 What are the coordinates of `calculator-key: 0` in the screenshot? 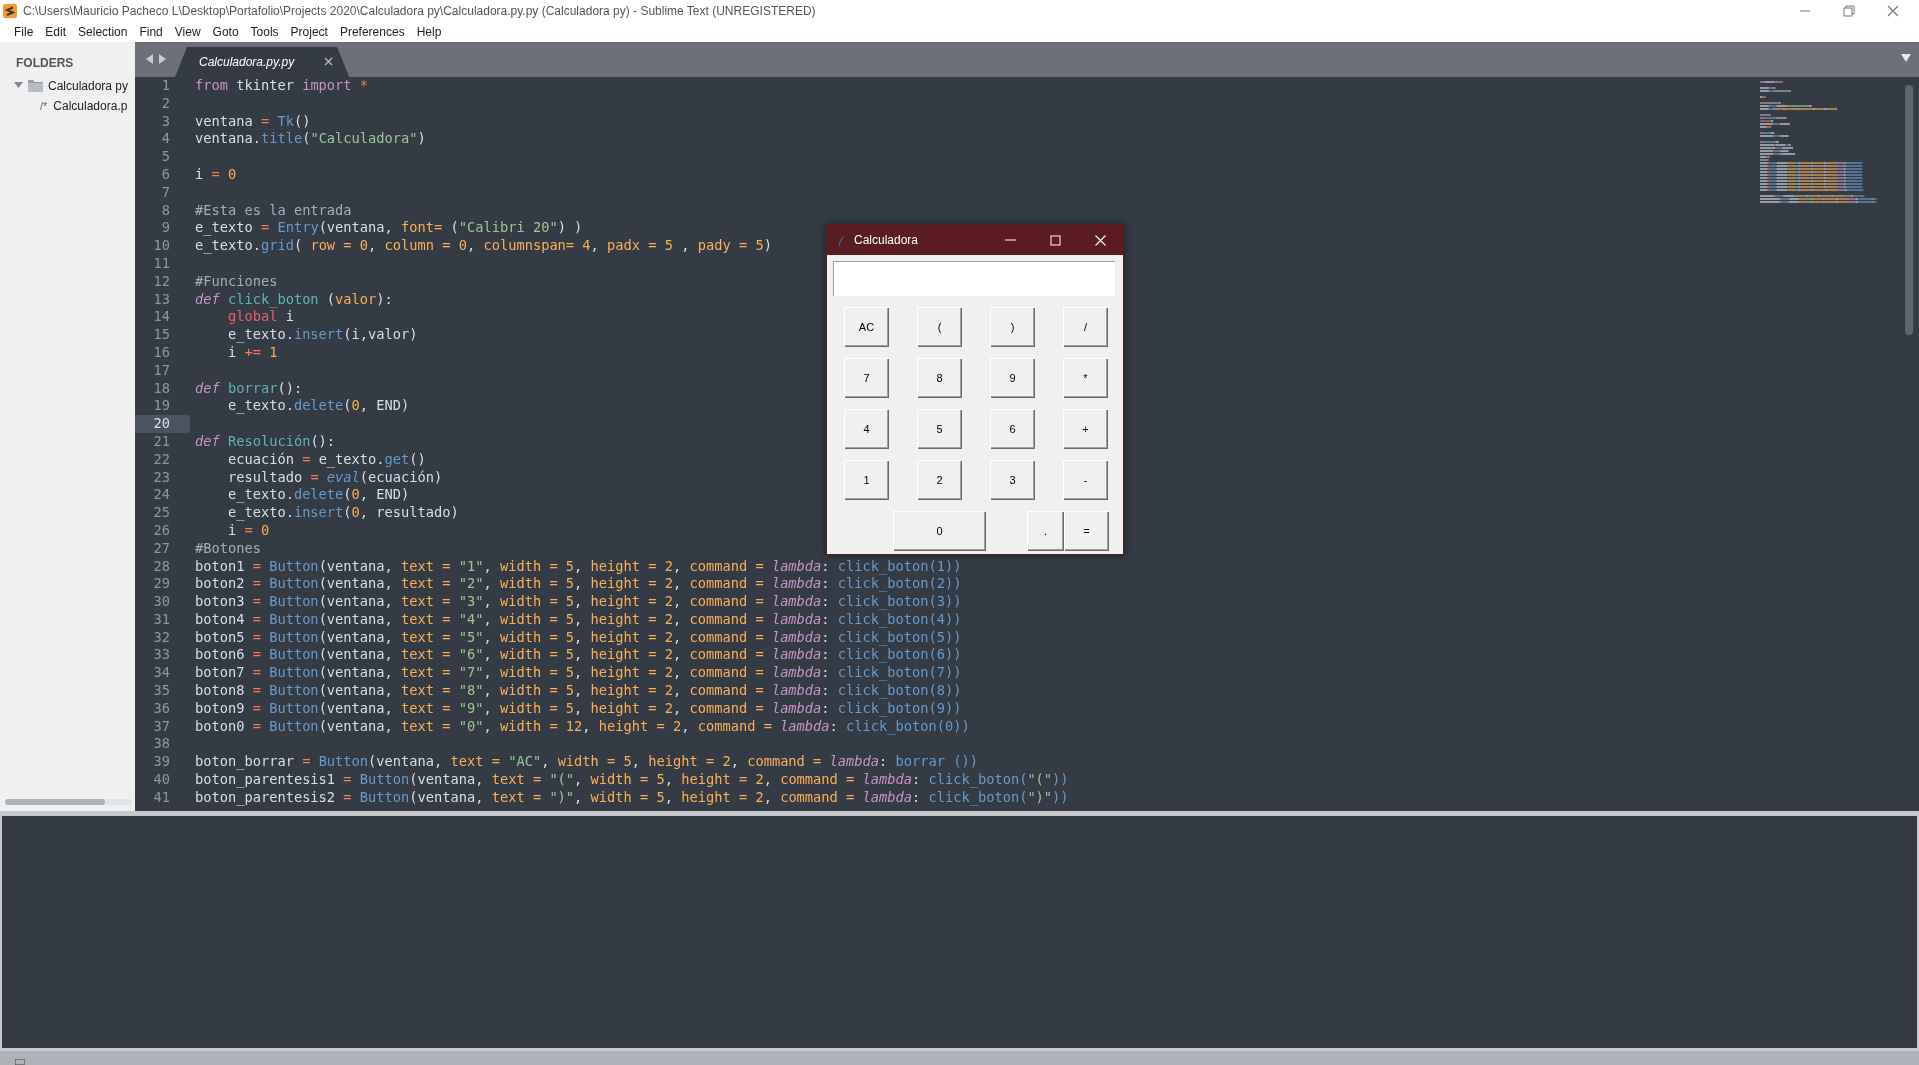 It's located at (939, 531).